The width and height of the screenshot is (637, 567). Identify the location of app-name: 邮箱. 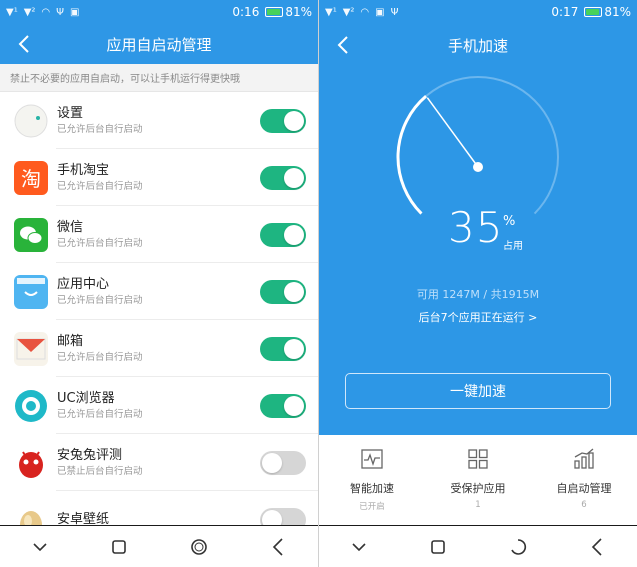
(70, 341).